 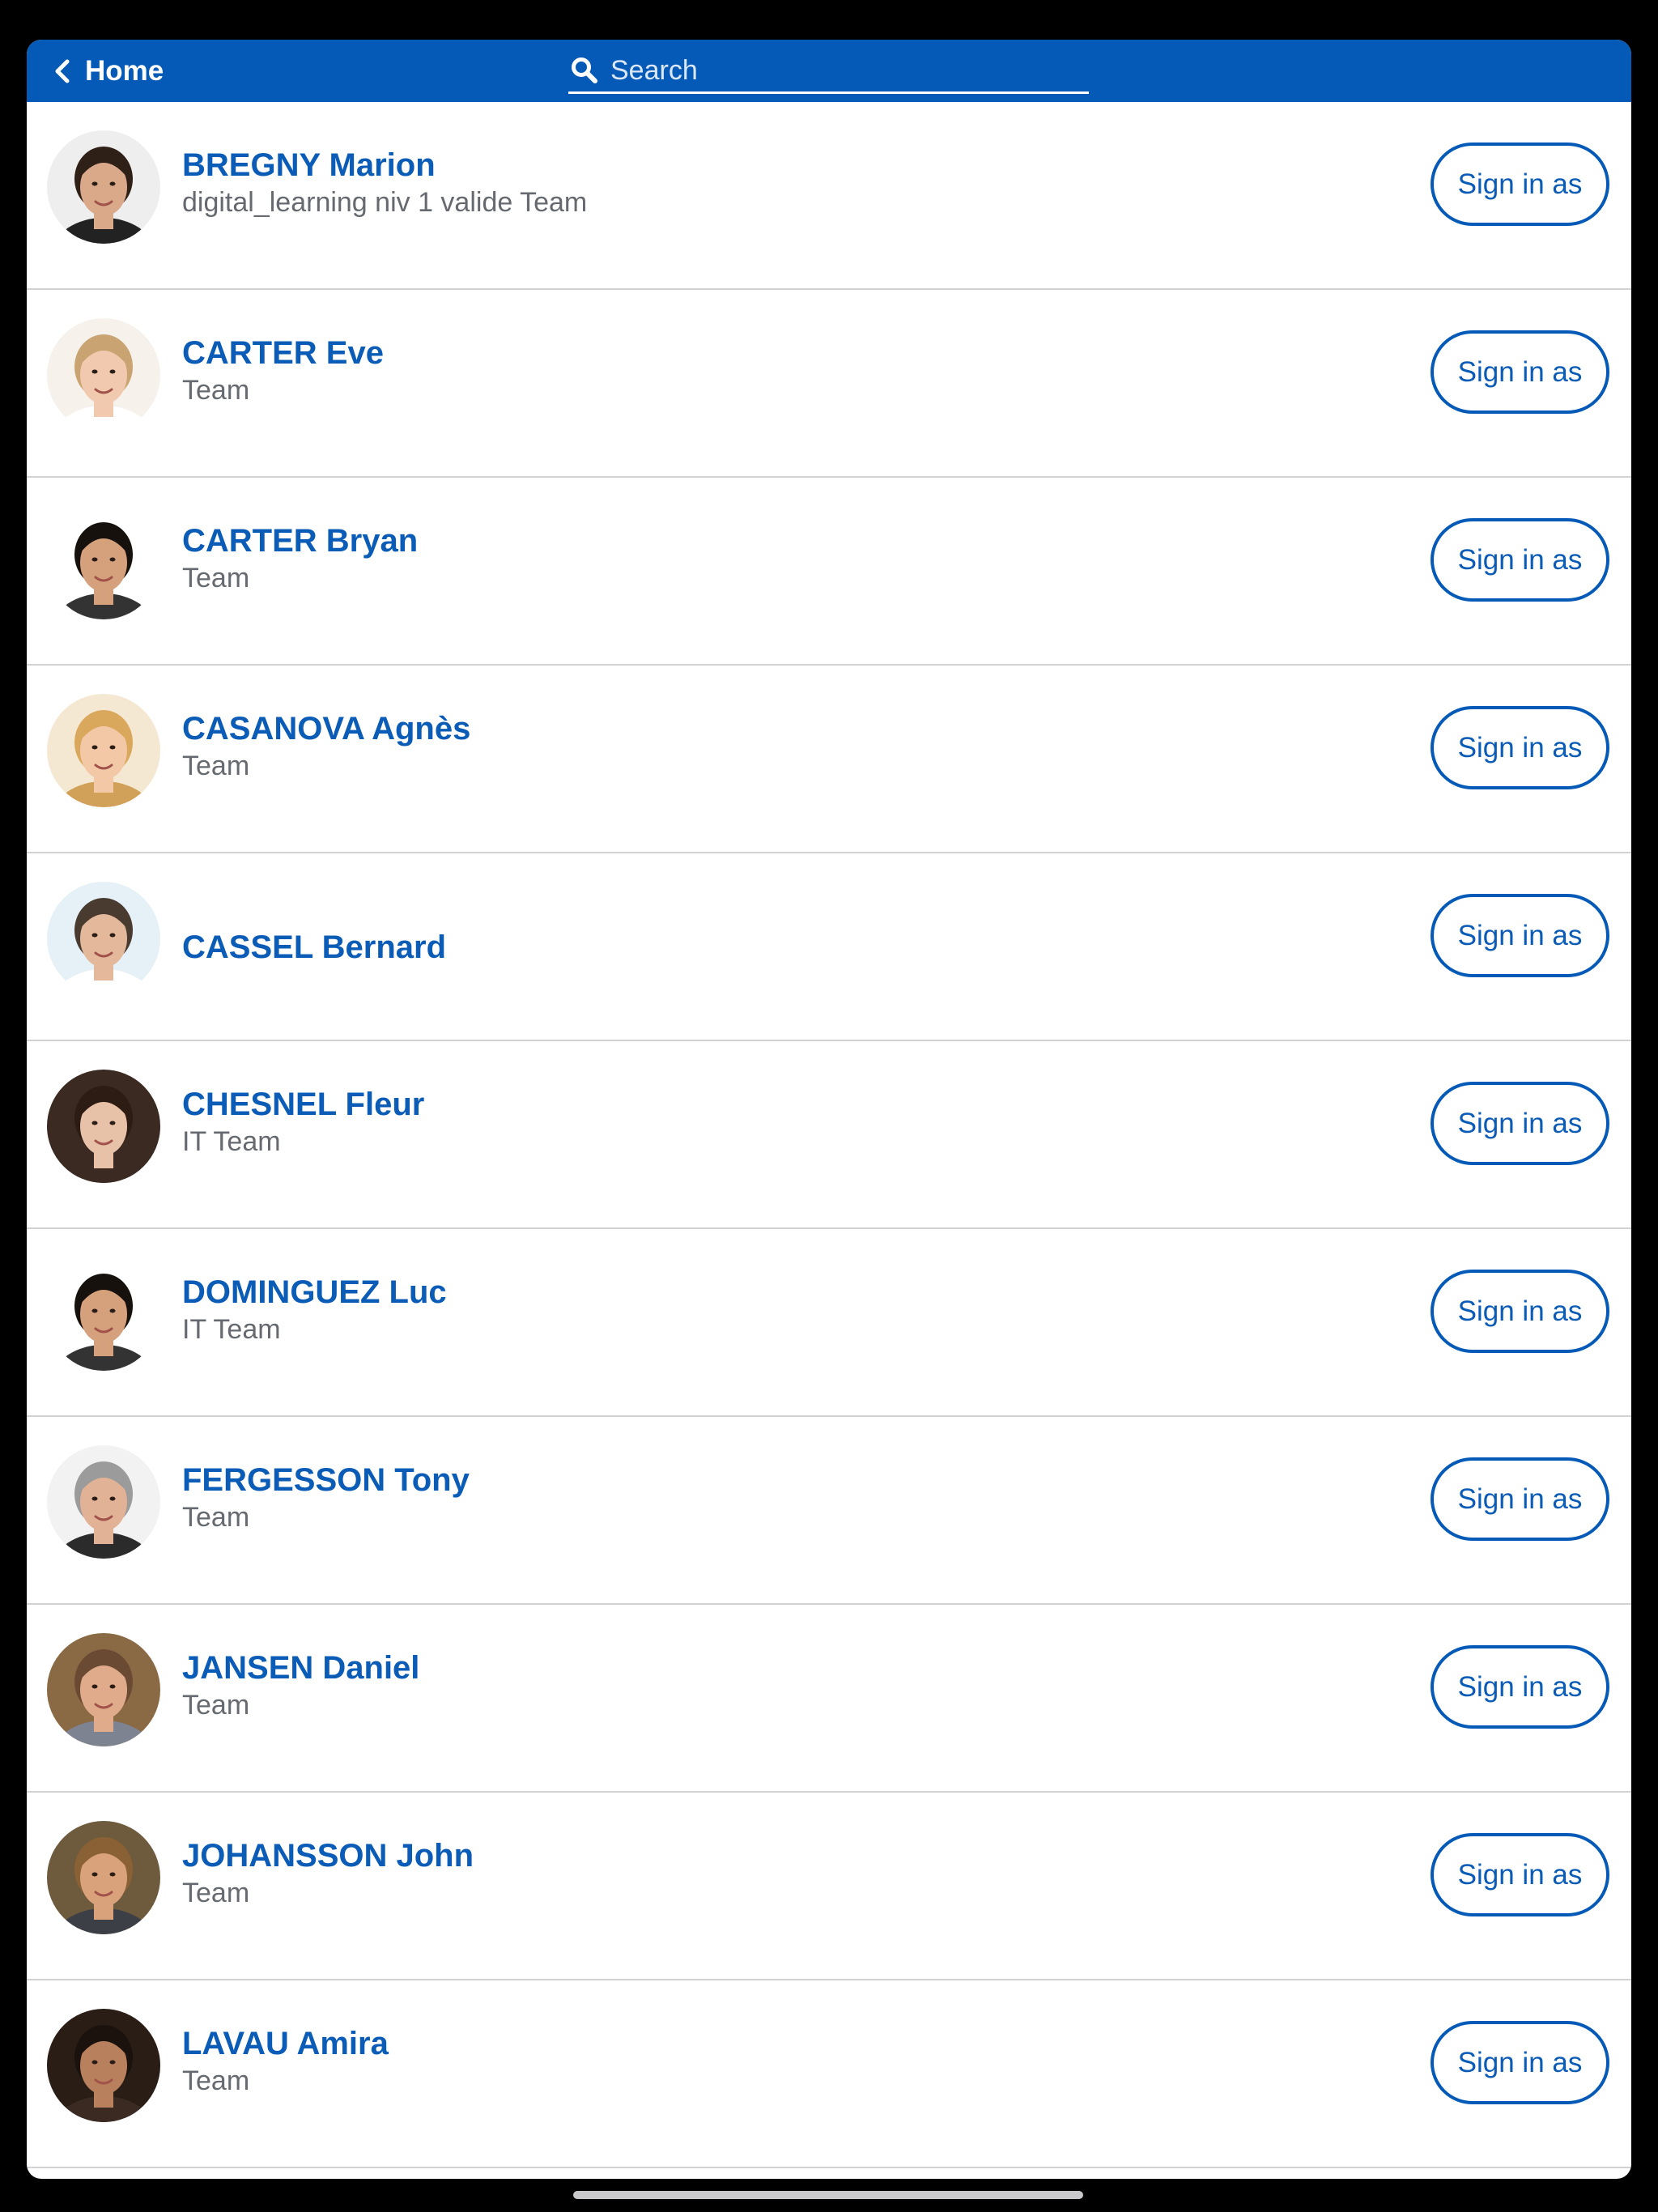 I want to click on user-info: CARTER Eve Team, so click(x=283, y=371).